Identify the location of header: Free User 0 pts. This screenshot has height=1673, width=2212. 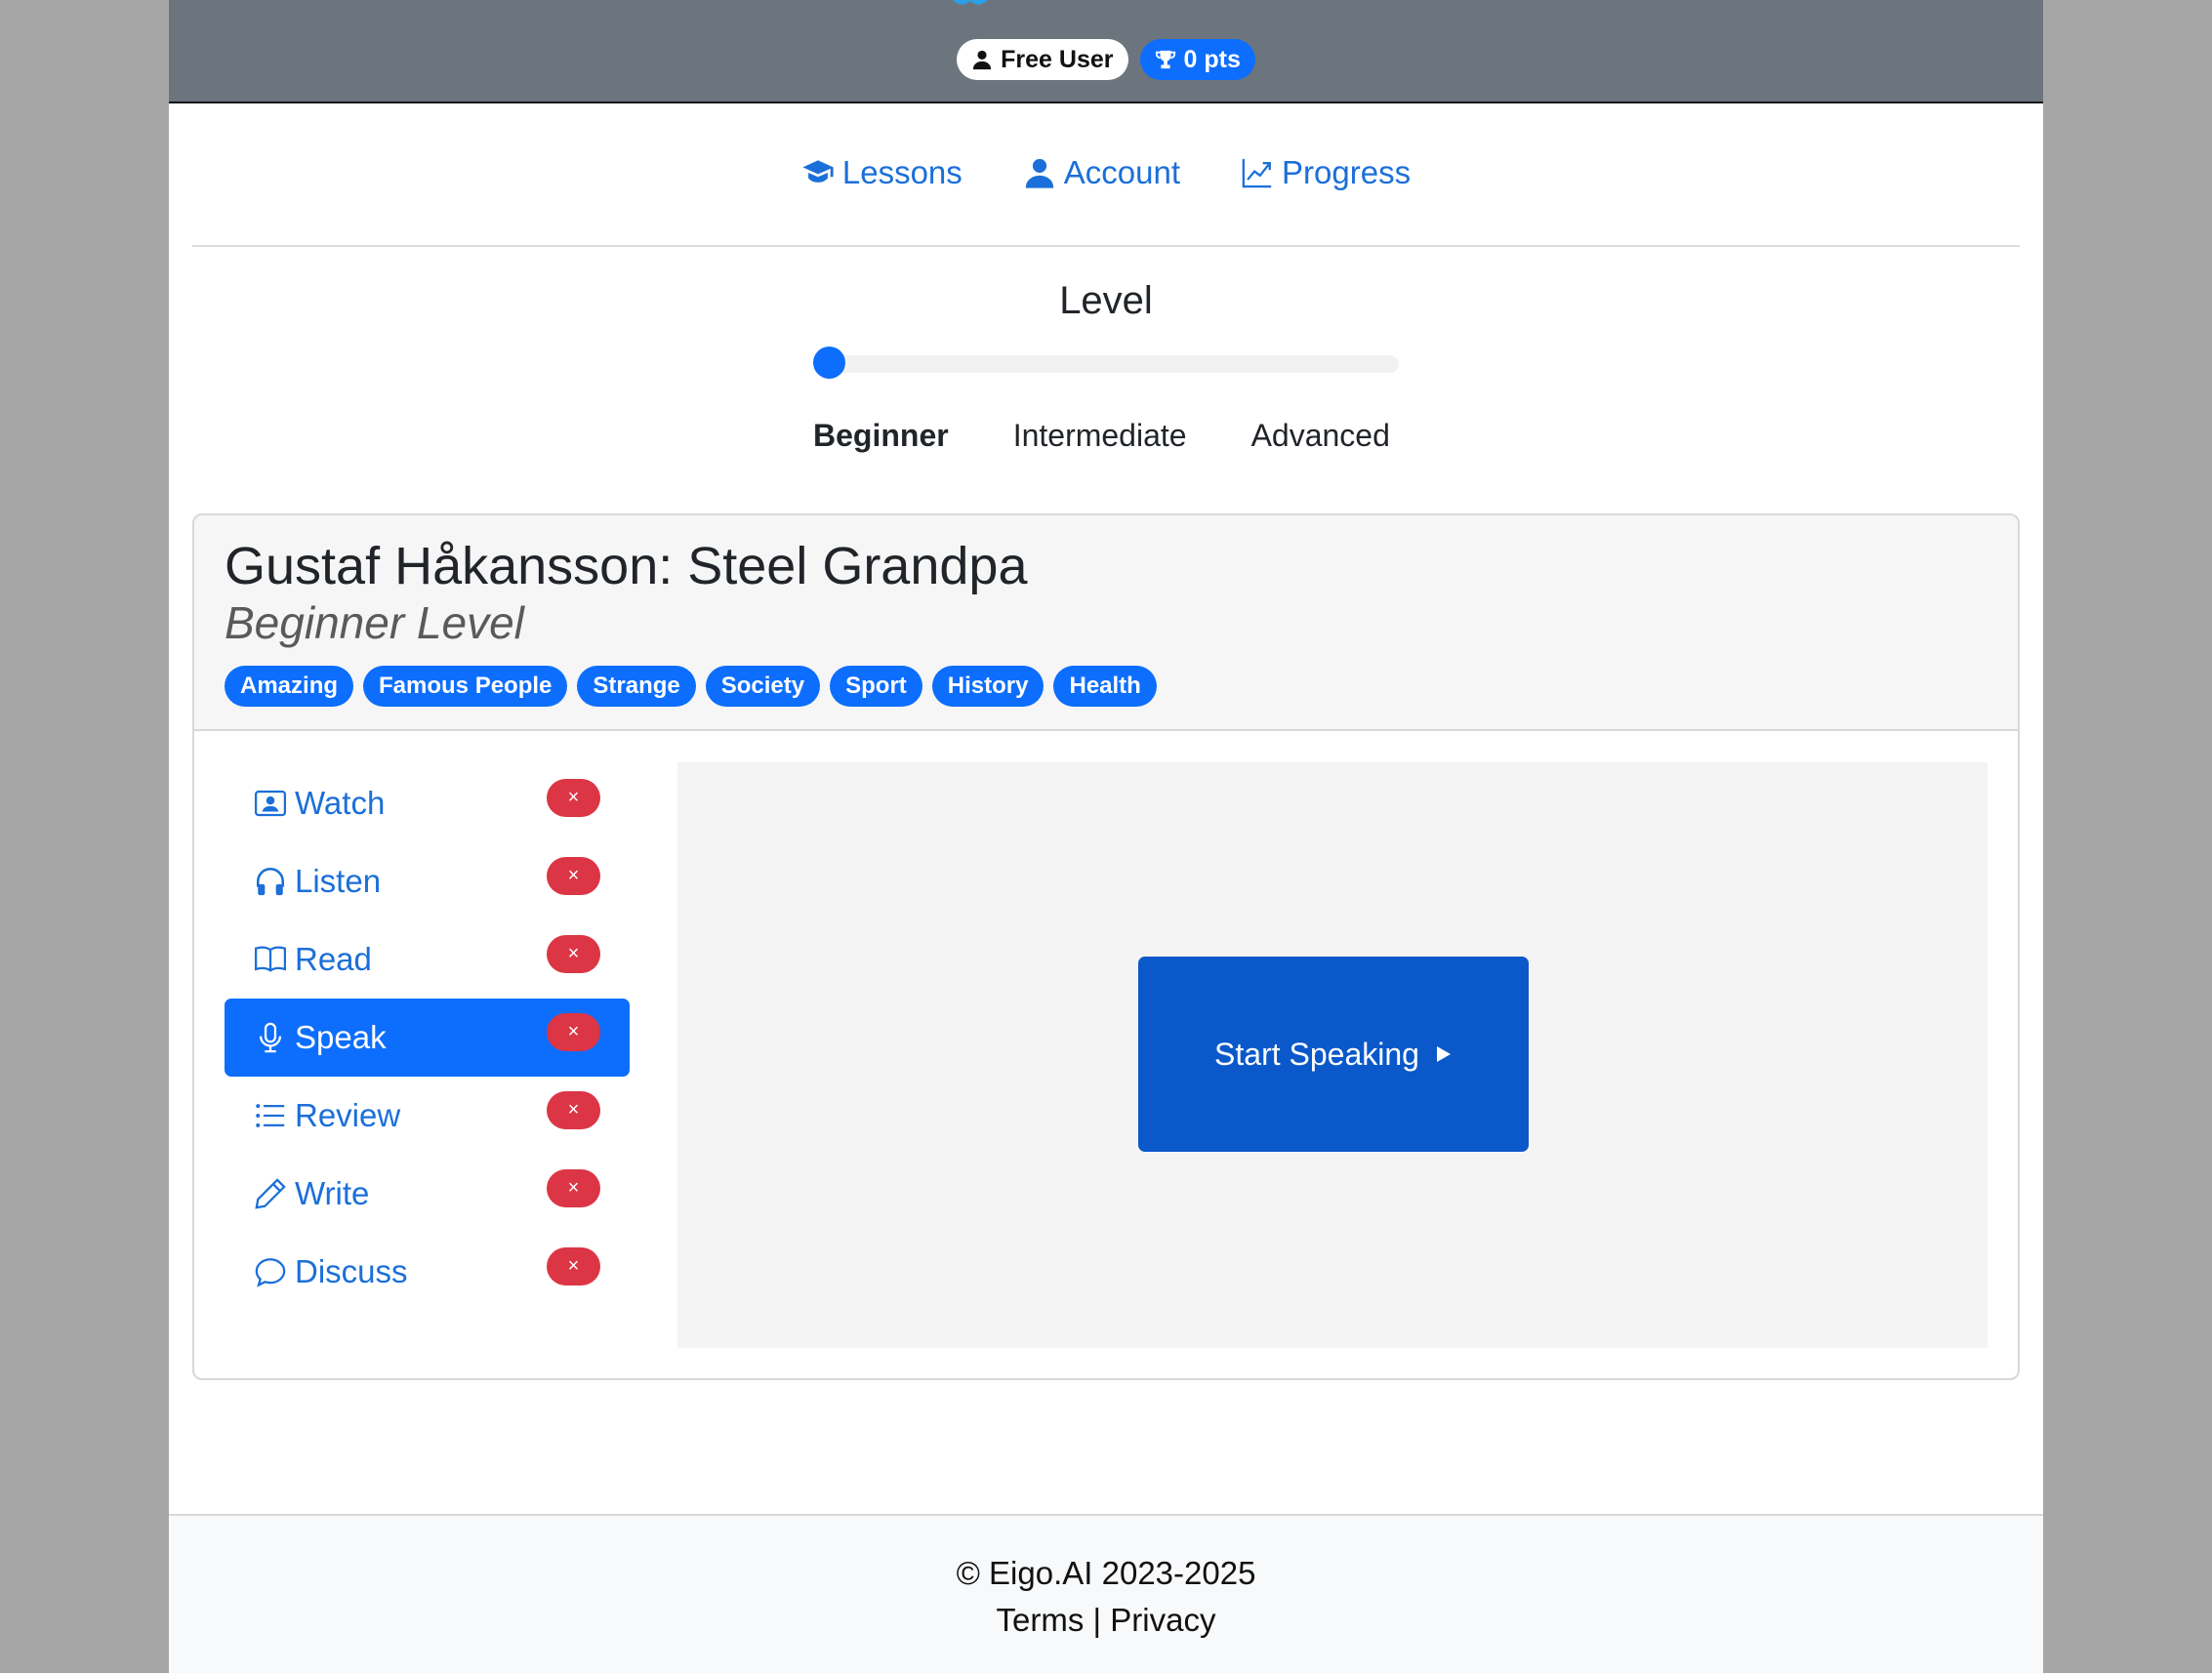
(1106, 52).